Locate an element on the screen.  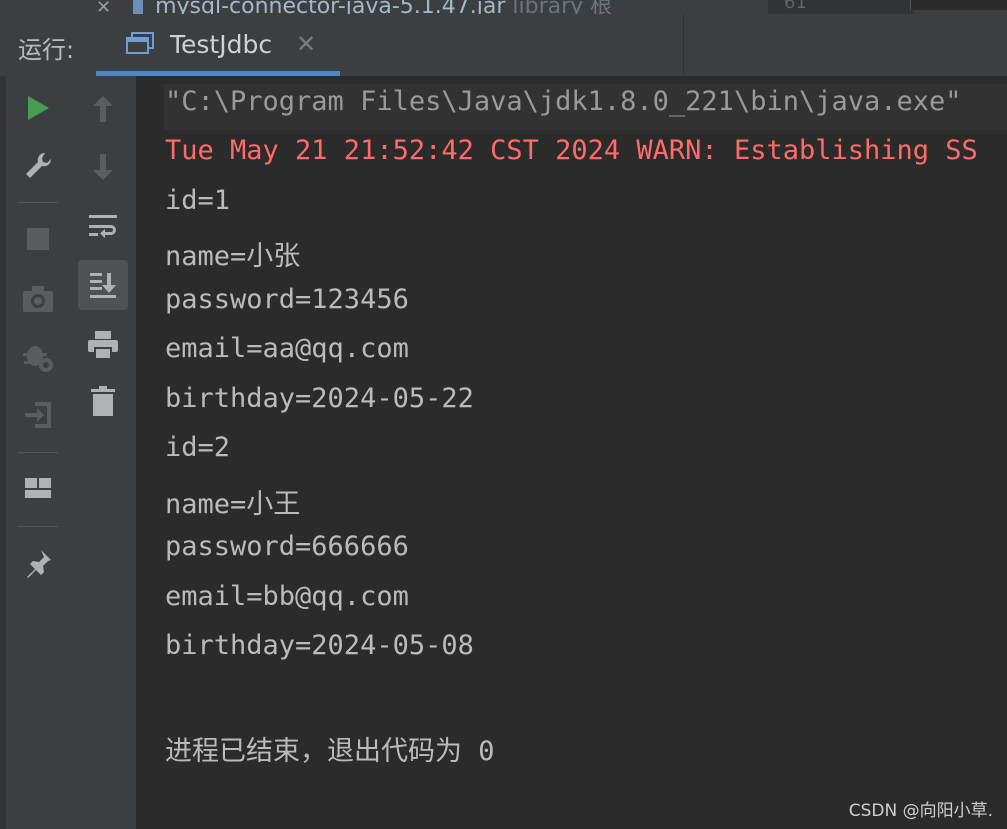
run-header: 运行: TestJdbc ✕ is located at coordinates (503, 45).